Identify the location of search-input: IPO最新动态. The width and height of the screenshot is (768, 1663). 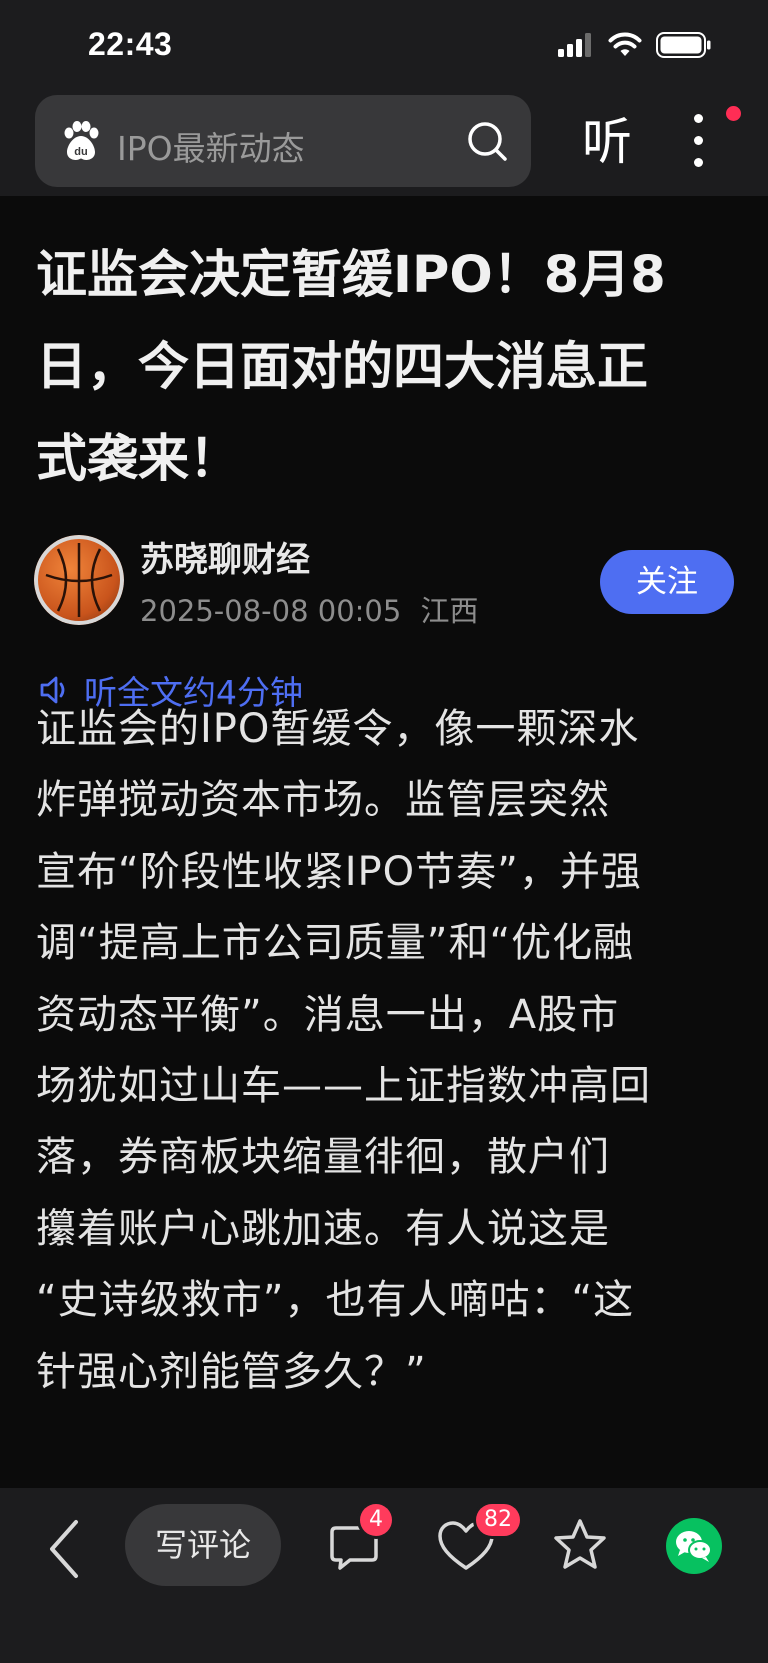
(211, 146).